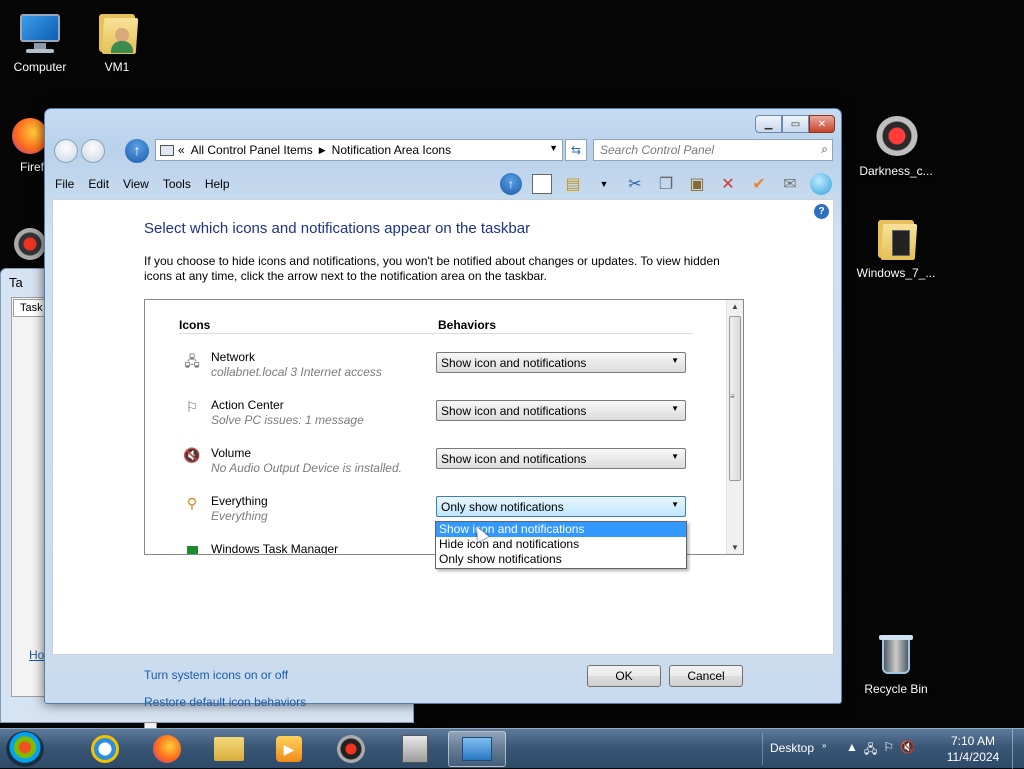 Image resolution: width=1024 pixels, height=769 pixels. I want to click on search-icon: ⌕, so click(824, 149).